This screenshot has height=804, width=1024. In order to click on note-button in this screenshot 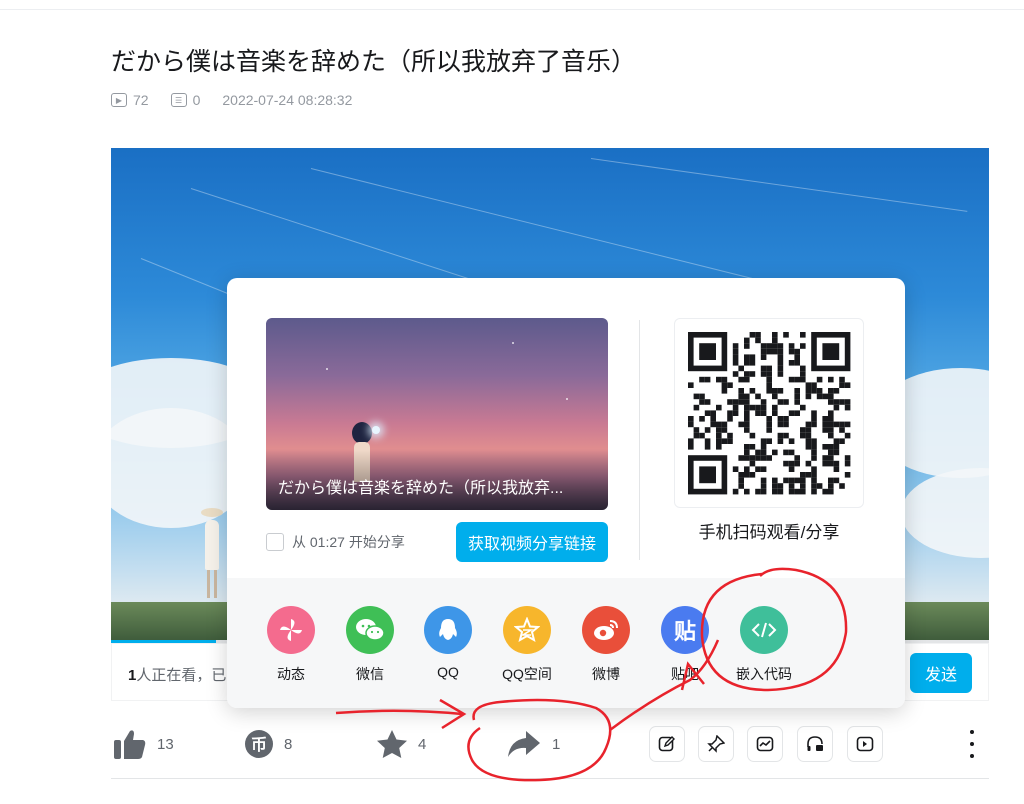, I will do `click(667, 744)`.